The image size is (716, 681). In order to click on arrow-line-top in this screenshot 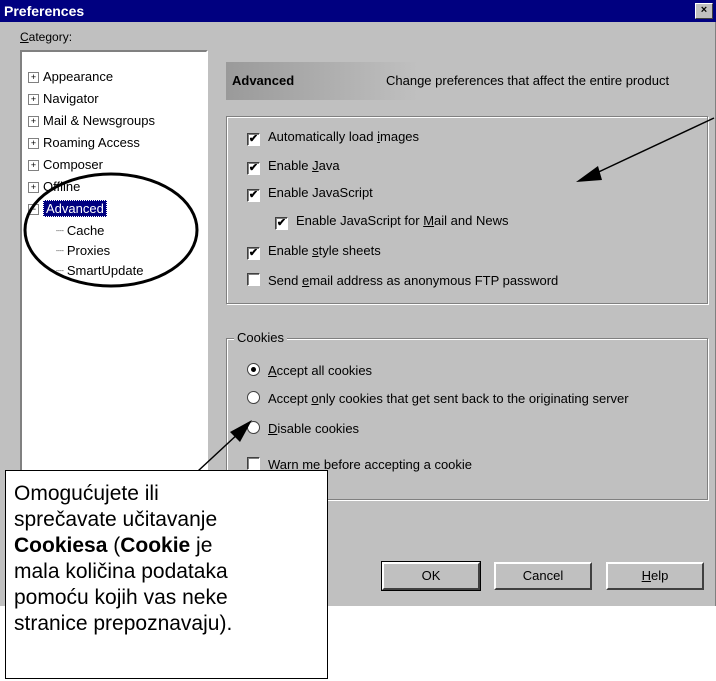, I will do `click(652, 147)`.